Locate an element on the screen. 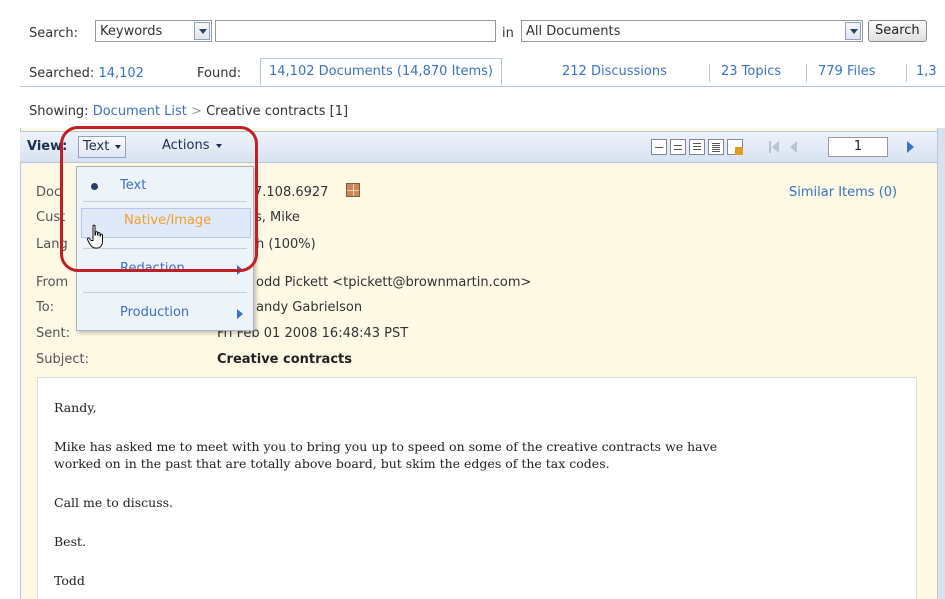  prev-page-icon is located at coordinates (793, 147).